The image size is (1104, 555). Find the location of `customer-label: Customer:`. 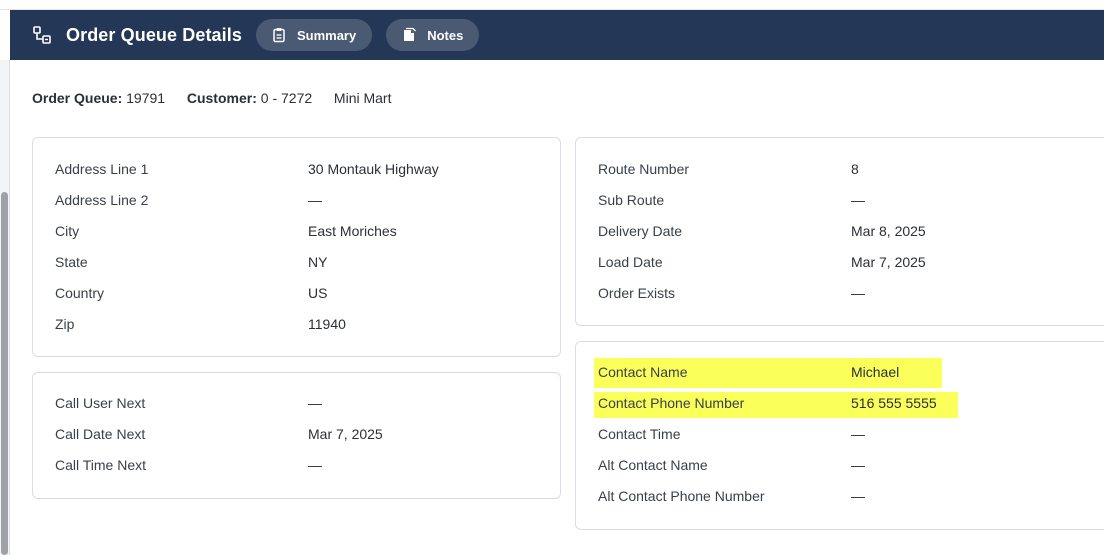

customer-label: Customer: is located at coordinates (221, 98).